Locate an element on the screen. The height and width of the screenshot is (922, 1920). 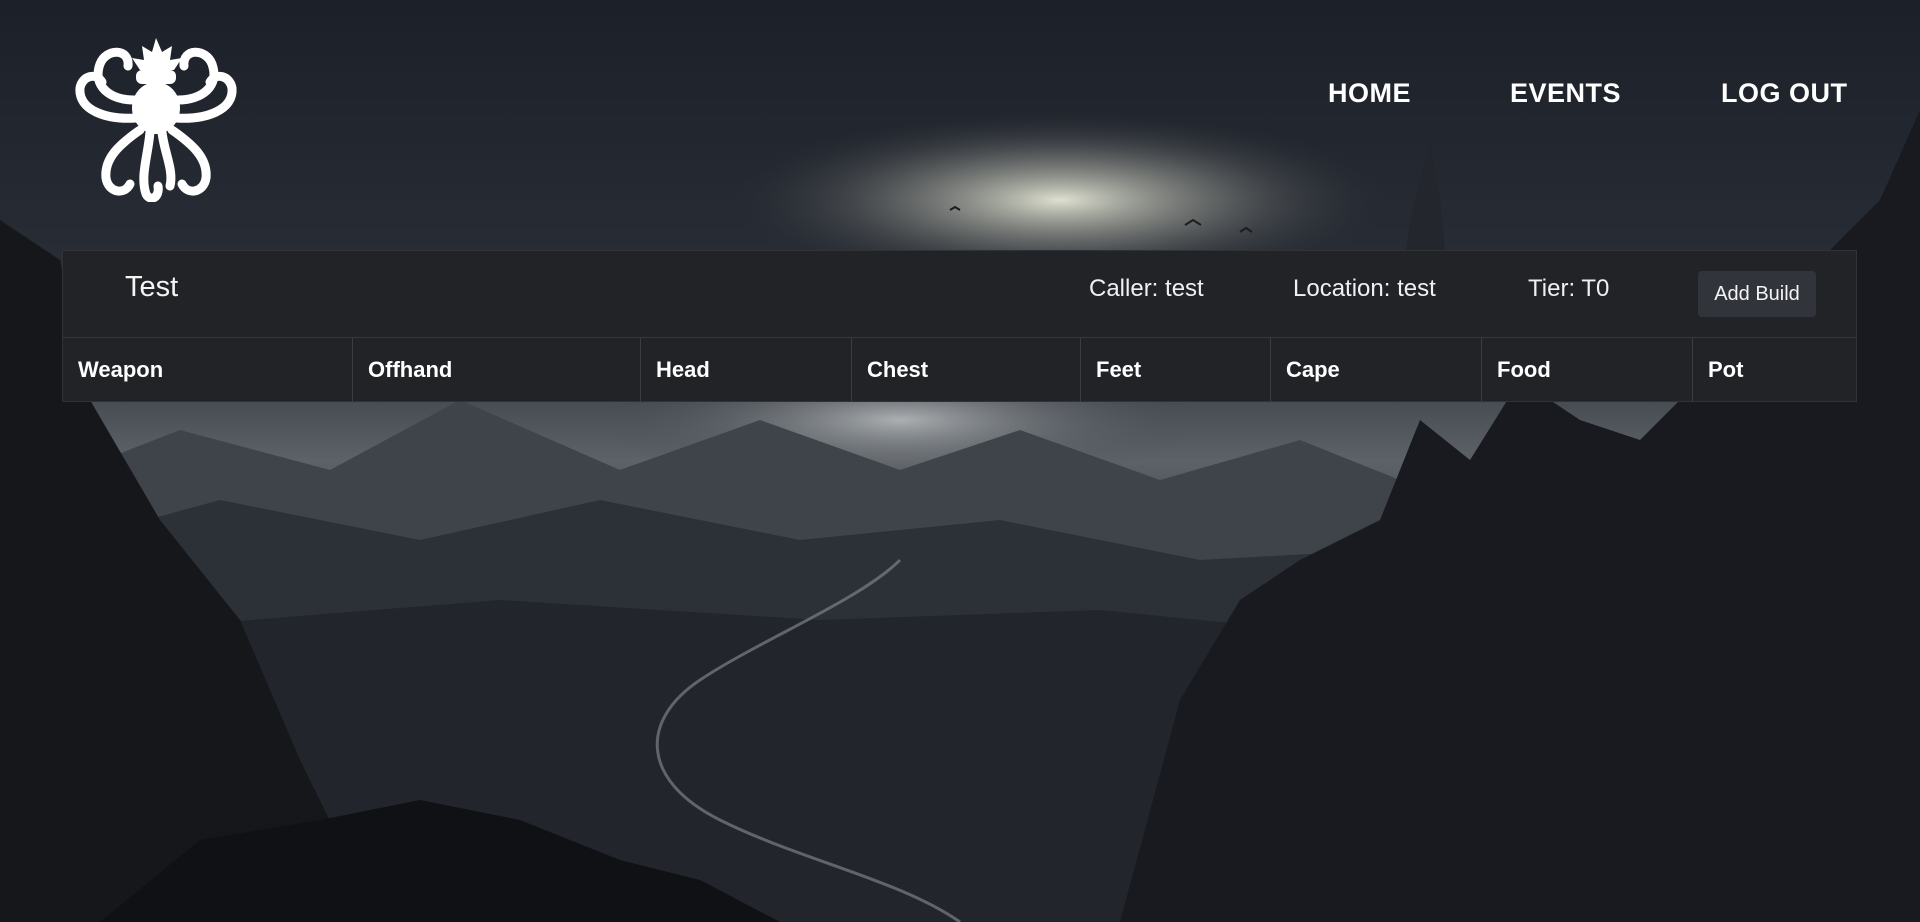
nav-logout-link: LOG OUT is located at coordinates (1784, 93).